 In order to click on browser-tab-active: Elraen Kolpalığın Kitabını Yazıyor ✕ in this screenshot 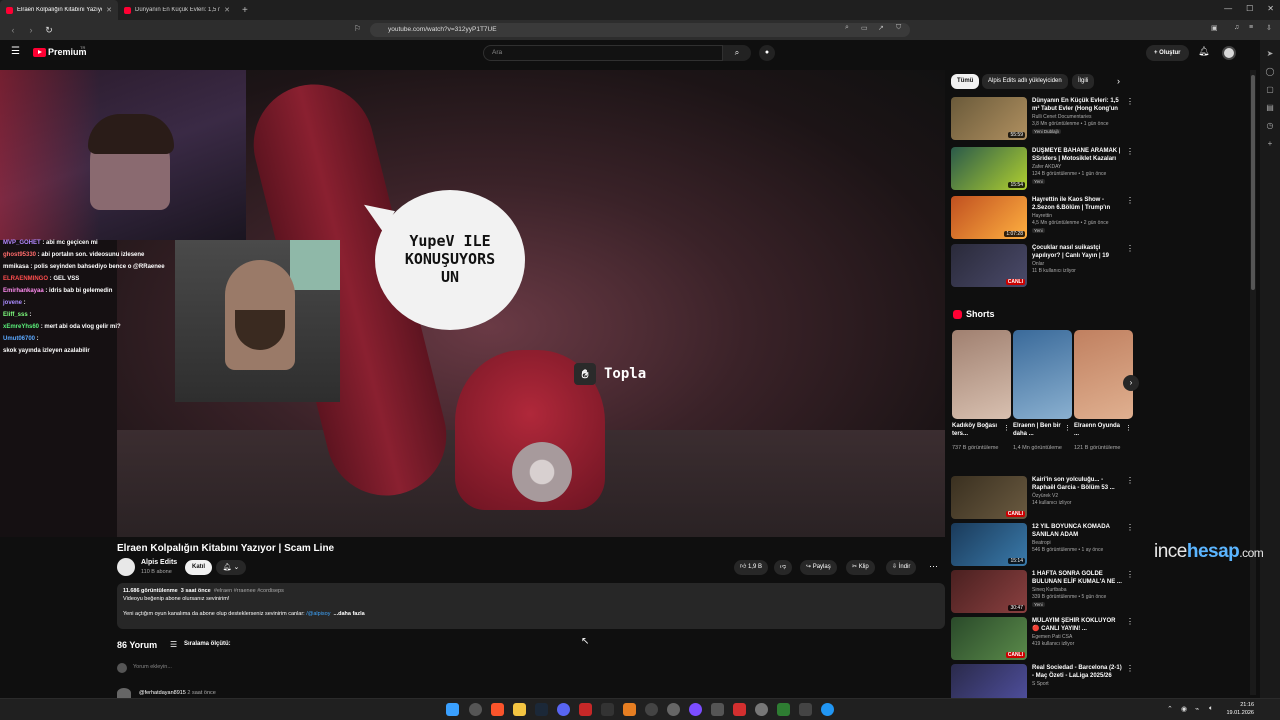, I will do `click(59, 10)`.